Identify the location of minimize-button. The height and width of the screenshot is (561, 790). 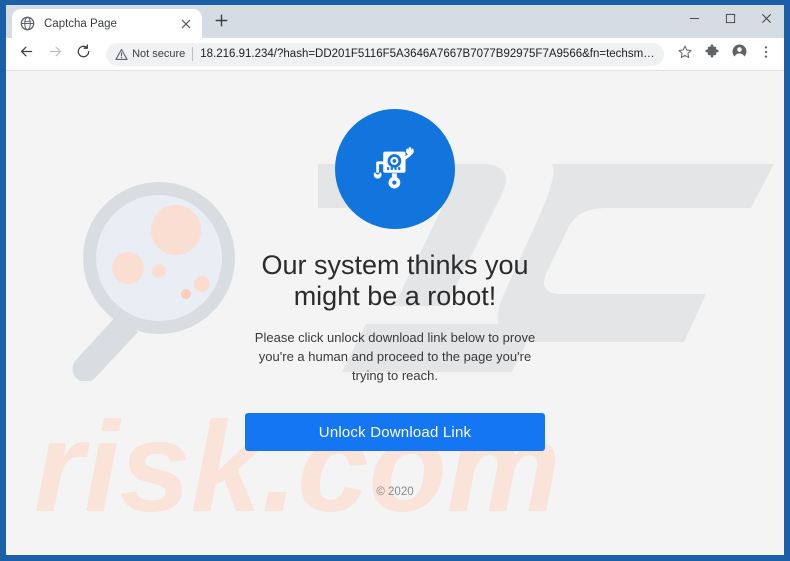
(694, 20).